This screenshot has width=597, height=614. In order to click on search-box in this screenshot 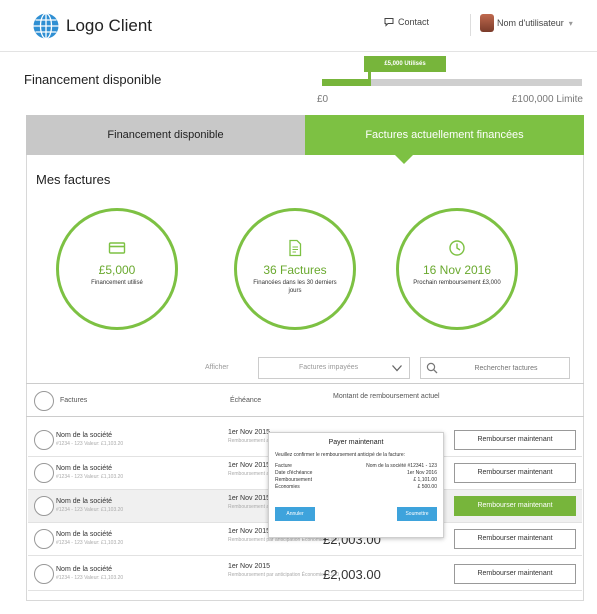, I will do `click(495, 368)`.